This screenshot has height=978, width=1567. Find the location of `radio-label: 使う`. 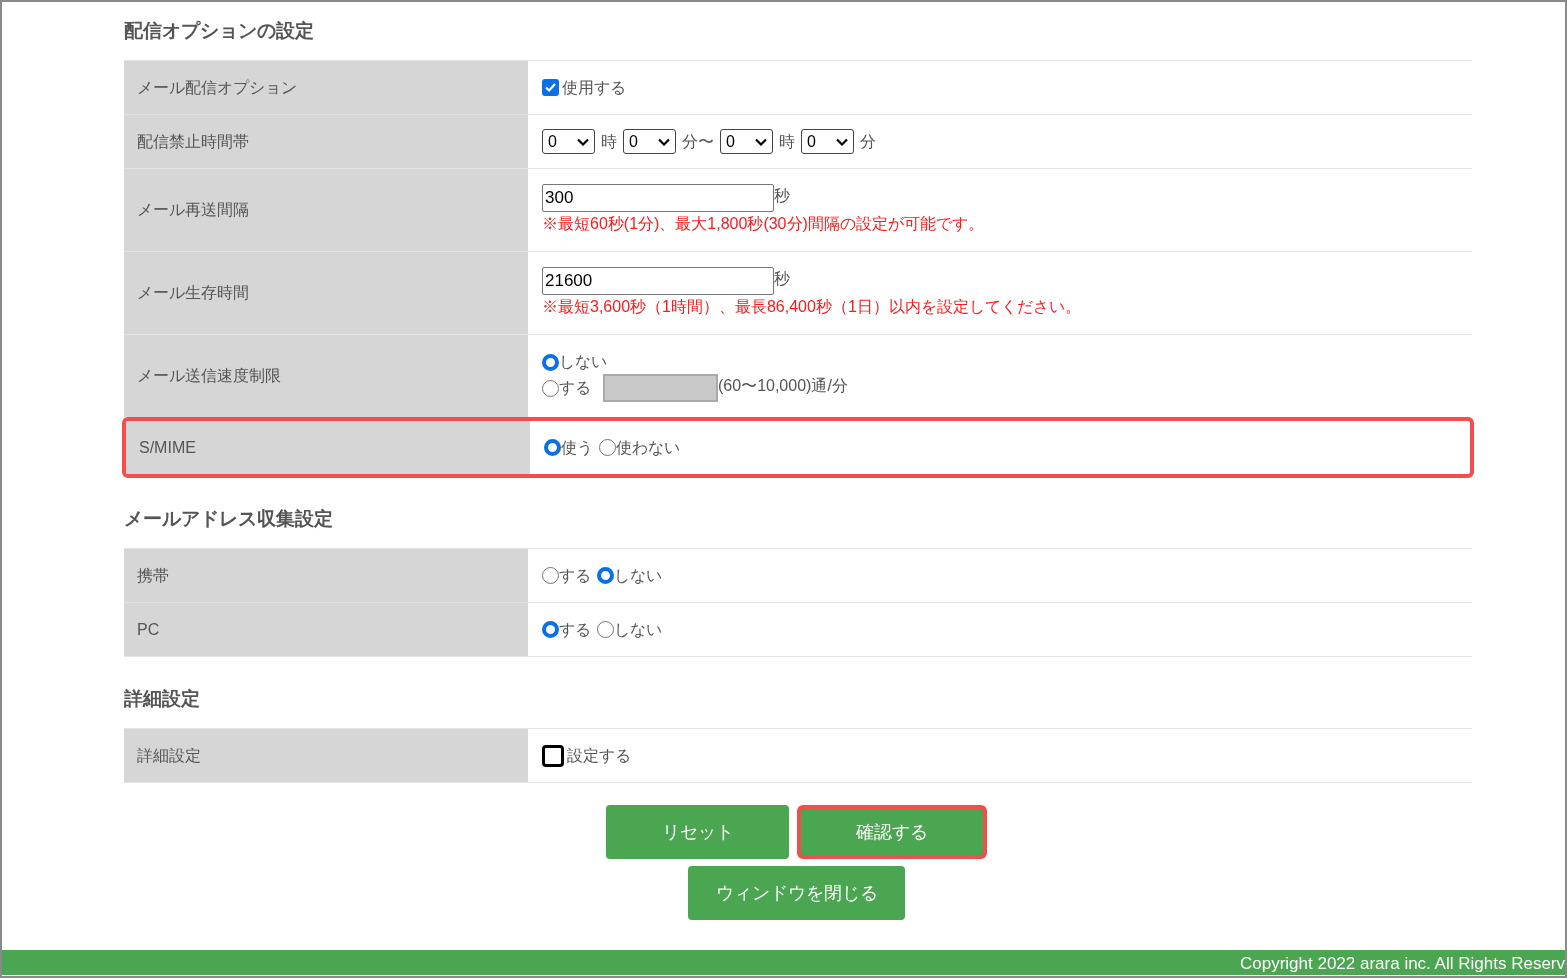

radio-label: 使う is located at coordinates (577, 447).